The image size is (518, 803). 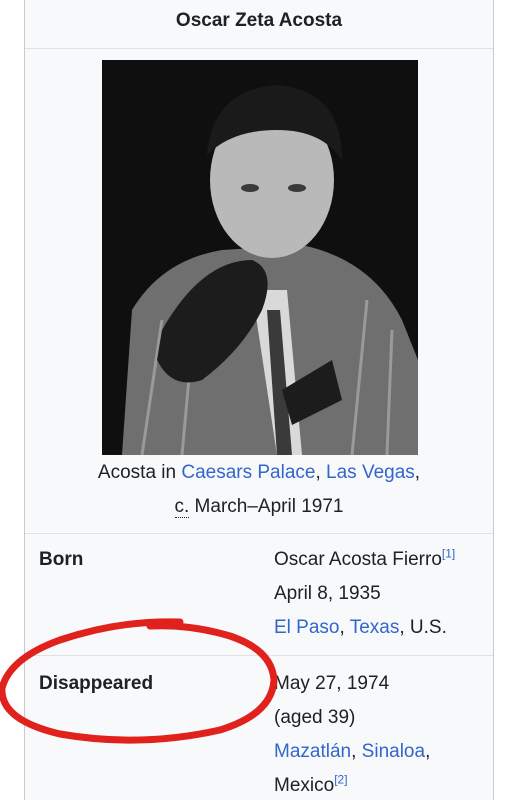 What do you see at coordinates (315, 717) in the screenshot?
I see `disappeared-age: (aged 39)` at bounding box center [315, 717].